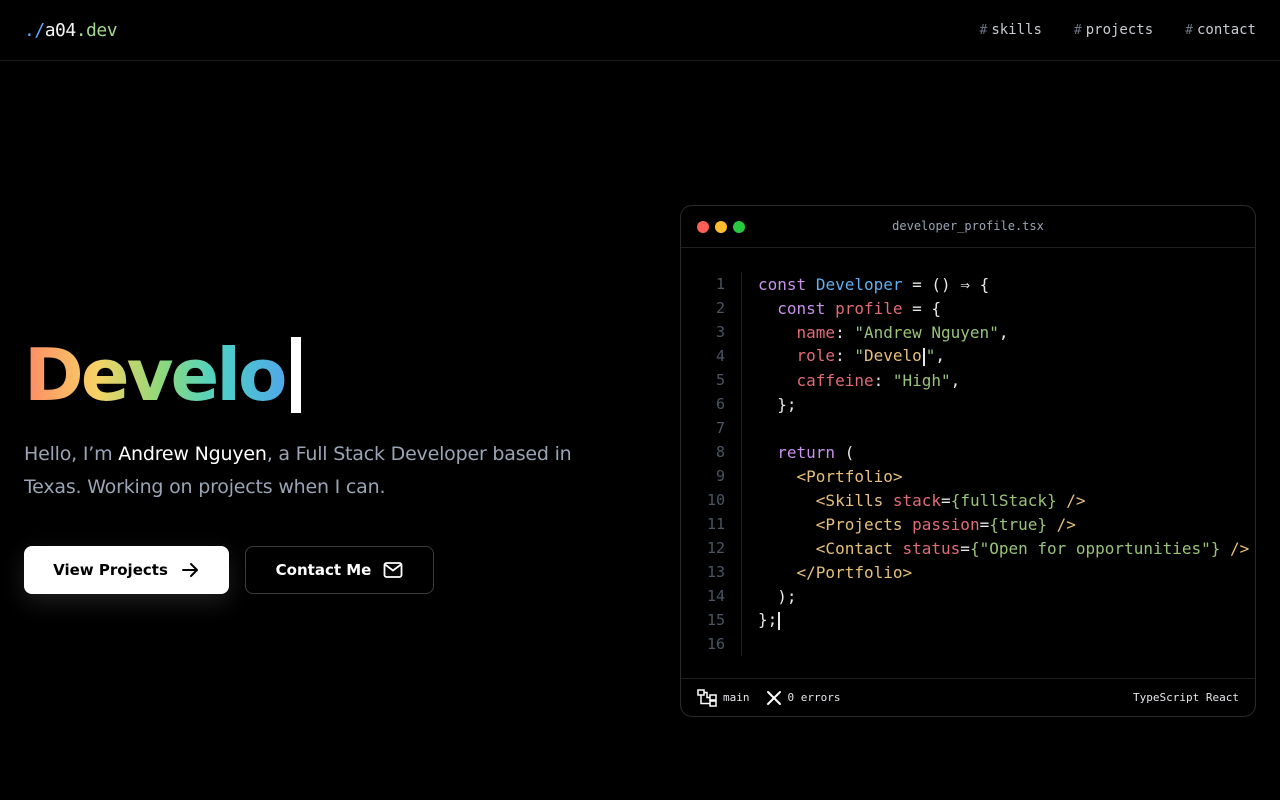 Image resolution: width=1280 pixels, height=800 pixels. Describe the element at coordinates (968, 524) in the screenshot. I see `code-line: 11 <Projects passion={true} />` at that location.